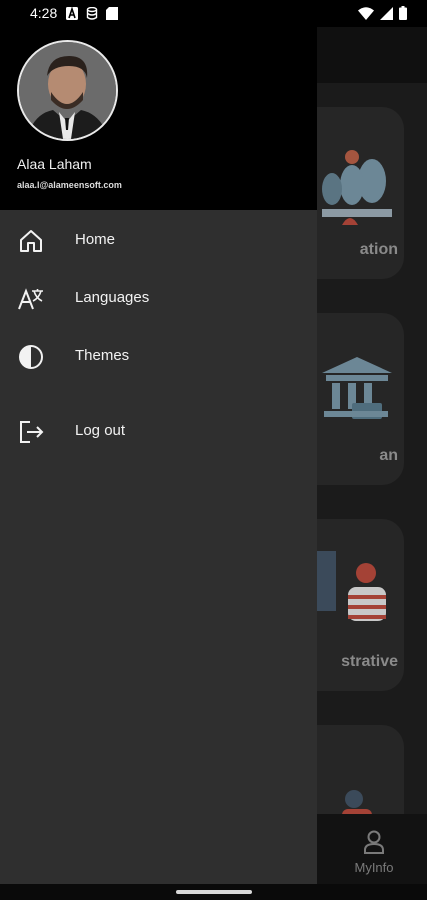 The width and height of the screenshot is (427, 900). Describe the element at coordinates (158, 432) in the screenshot. I see `menu-item-logout: Log out` at that location.